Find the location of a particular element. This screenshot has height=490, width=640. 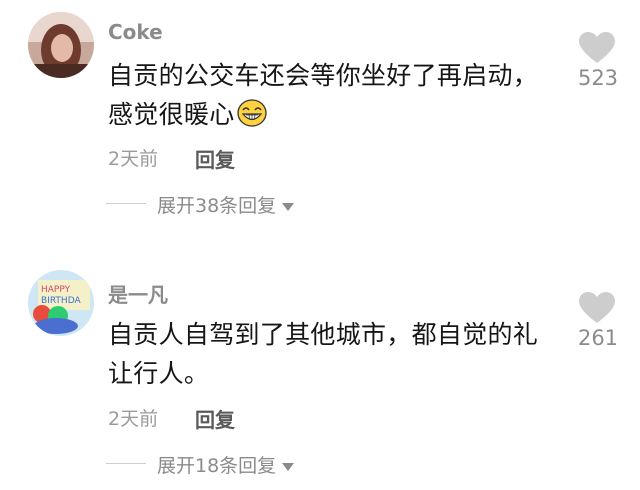

comment-text: 自贡的公交车还会等你坐好了再启动，感觉很暖心 is located at coordinates (328, 97).